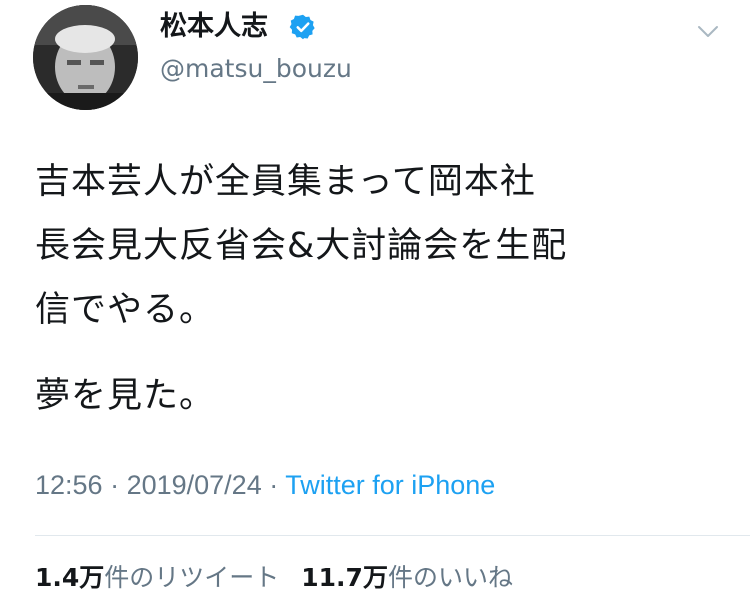  Describe the element at coordinates (450, 577) in the screenshot. I see `likes-label: 件のいいね` at that location.